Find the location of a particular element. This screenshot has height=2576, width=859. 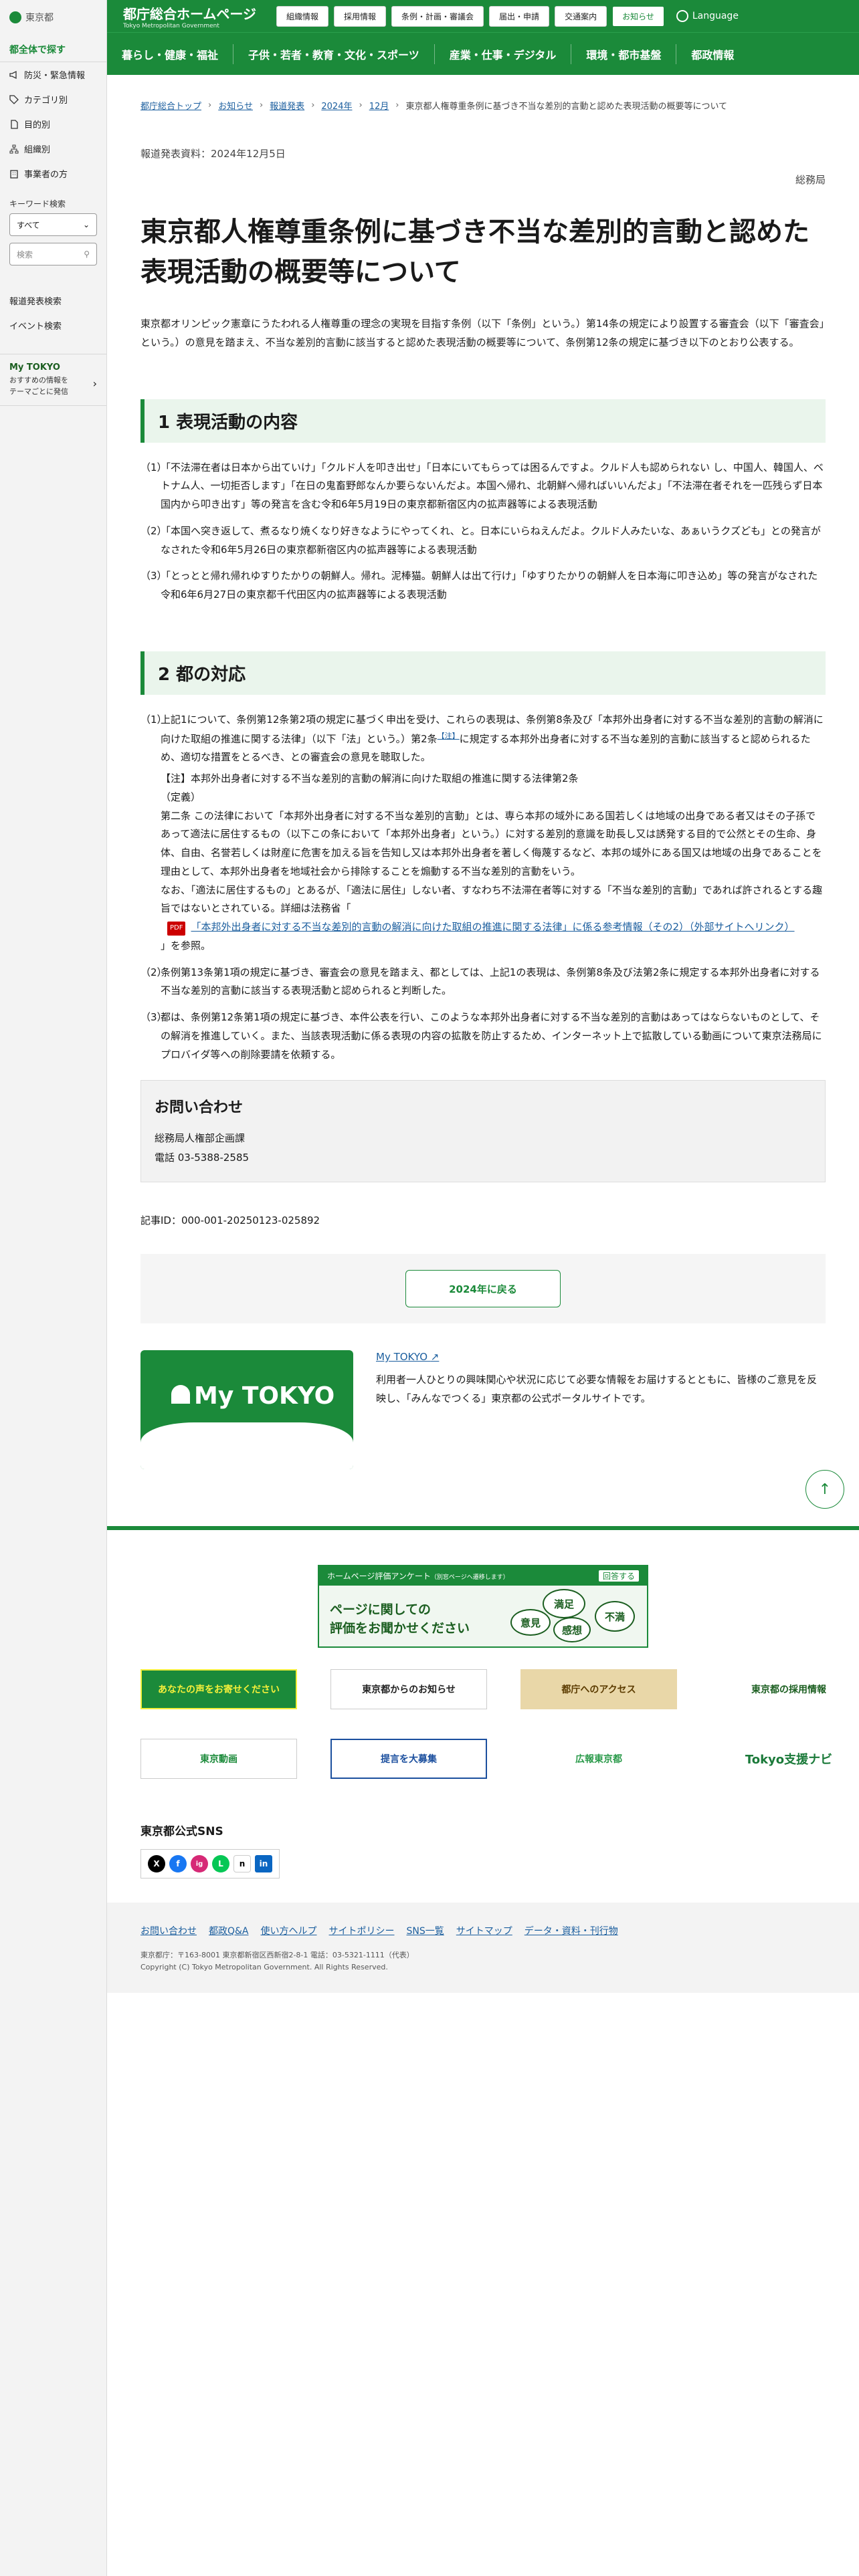

back-to-top-button: ↑ is located at coordinates (824, 1489).